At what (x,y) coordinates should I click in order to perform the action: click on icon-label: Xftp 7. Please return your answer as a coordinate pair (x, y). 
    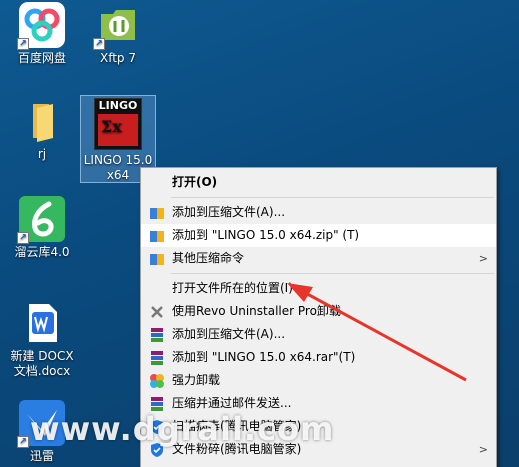
    Looking at the image, I should click on (117, 58).